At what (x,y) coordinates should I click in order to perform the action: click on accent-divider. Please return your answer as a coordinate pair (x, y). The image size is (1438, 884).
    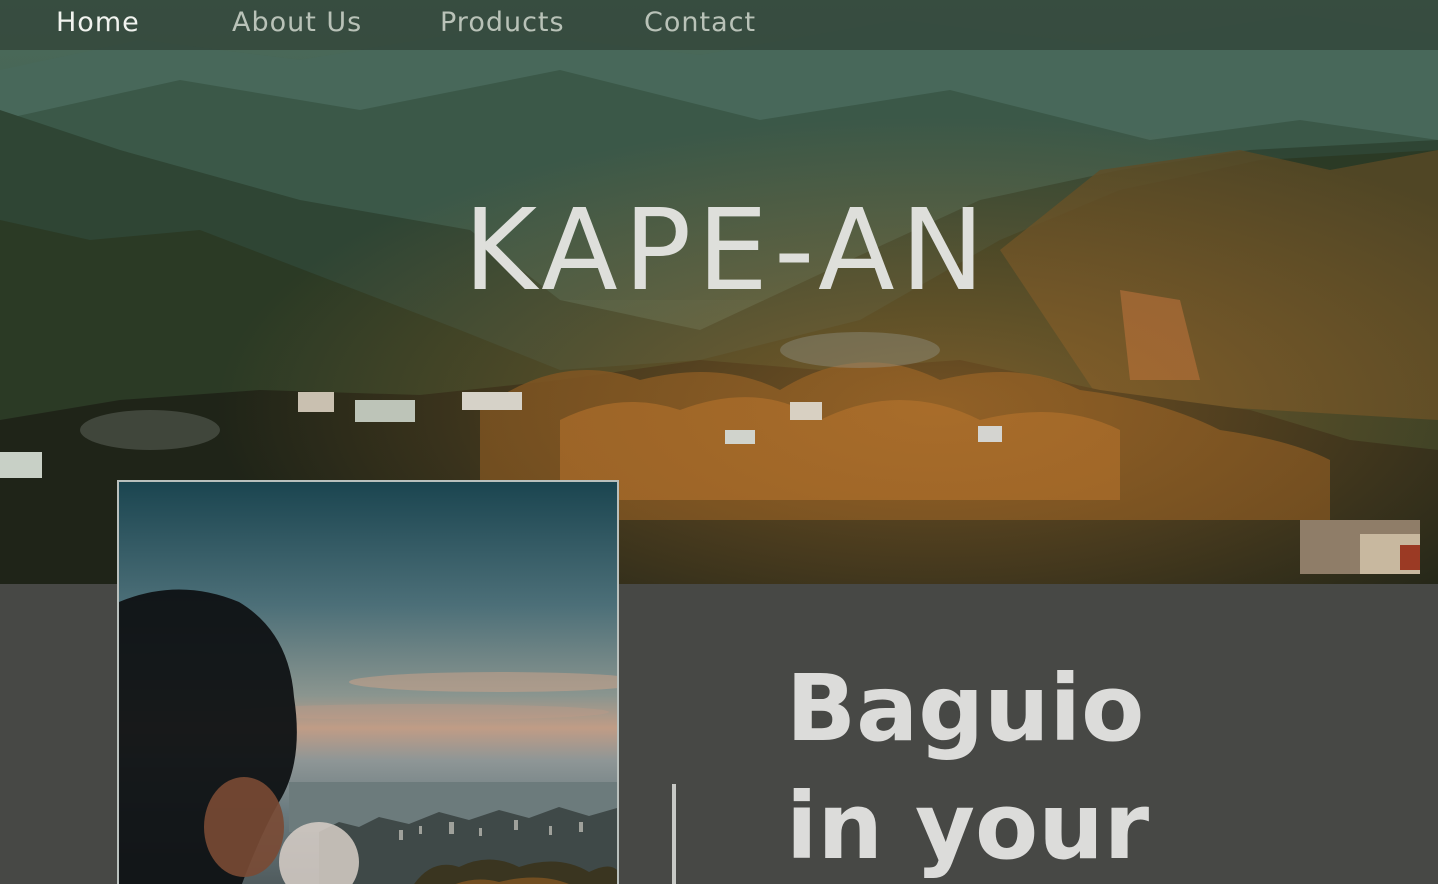
    Looking at the image, I should click on (674, 834).